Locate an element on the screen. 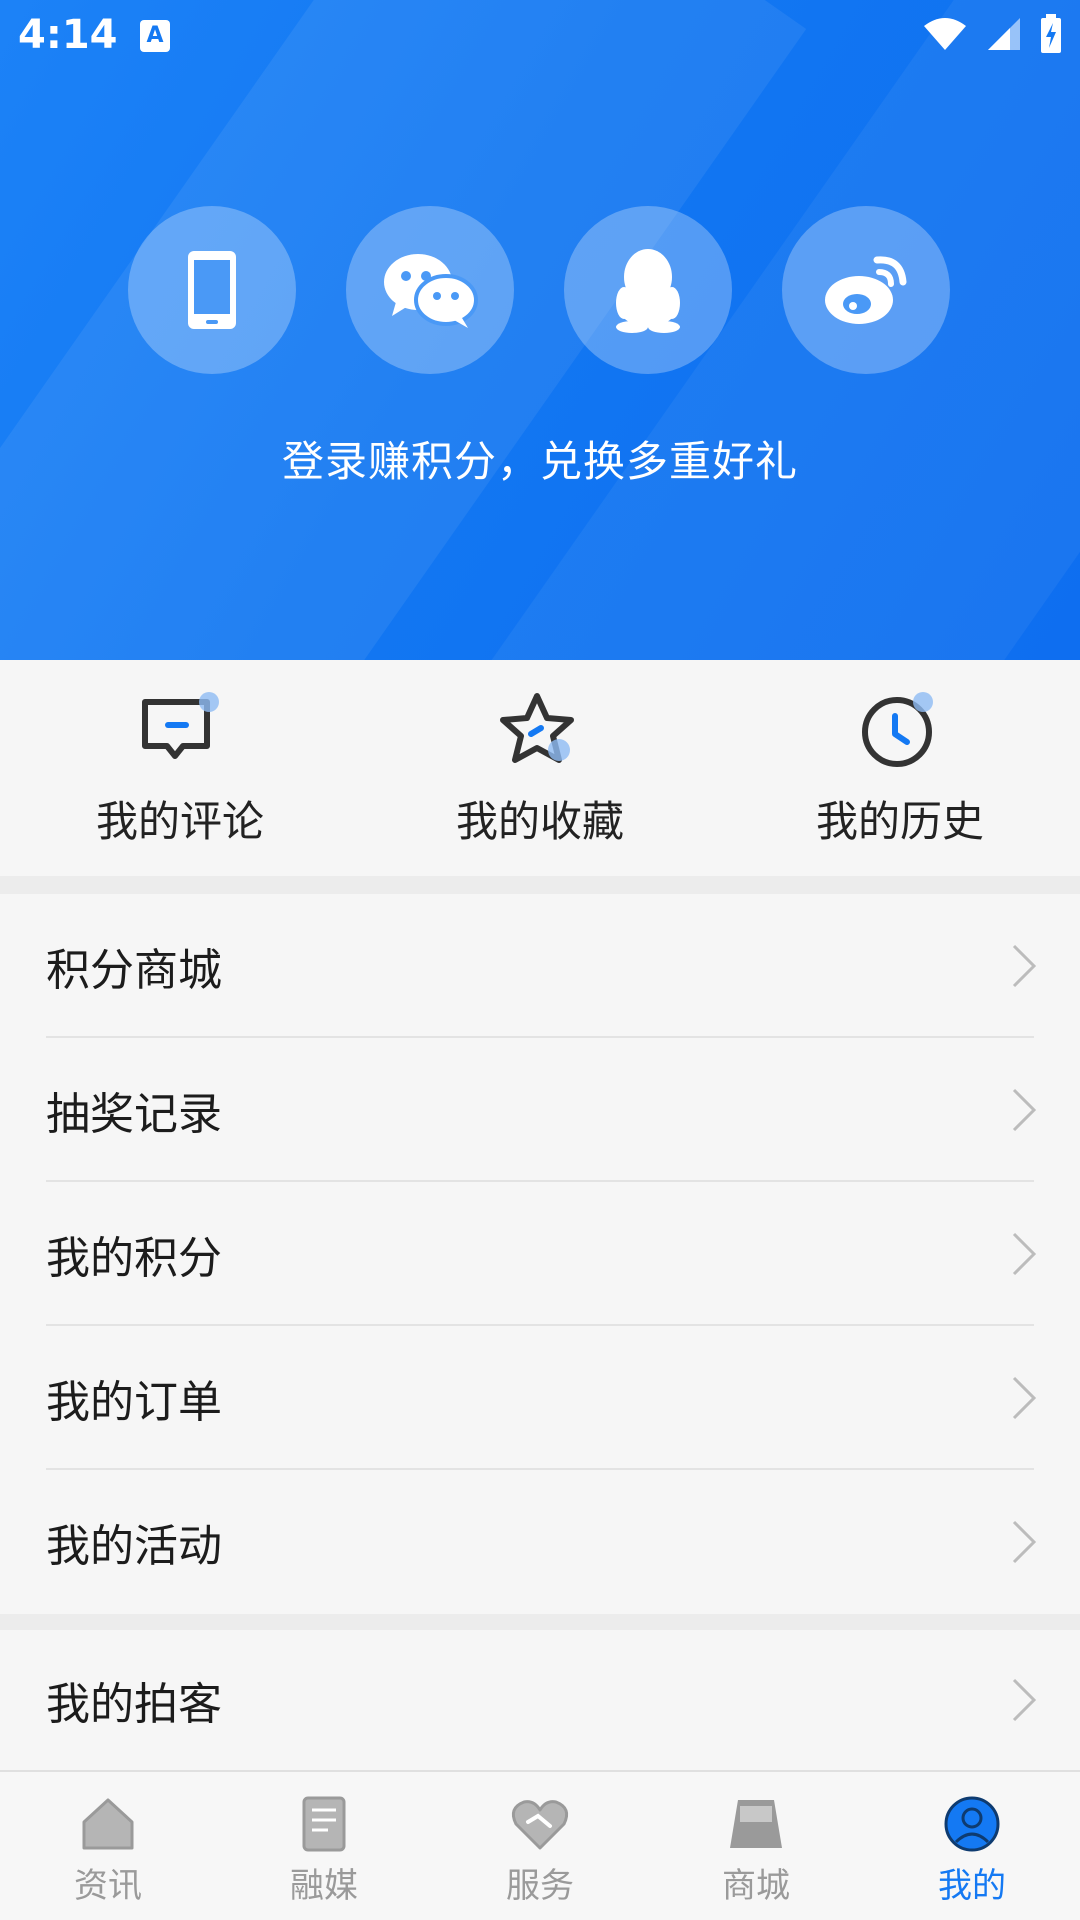 The image size is (1080, 1920). qq-login-button is located at coordinates (648, 290).